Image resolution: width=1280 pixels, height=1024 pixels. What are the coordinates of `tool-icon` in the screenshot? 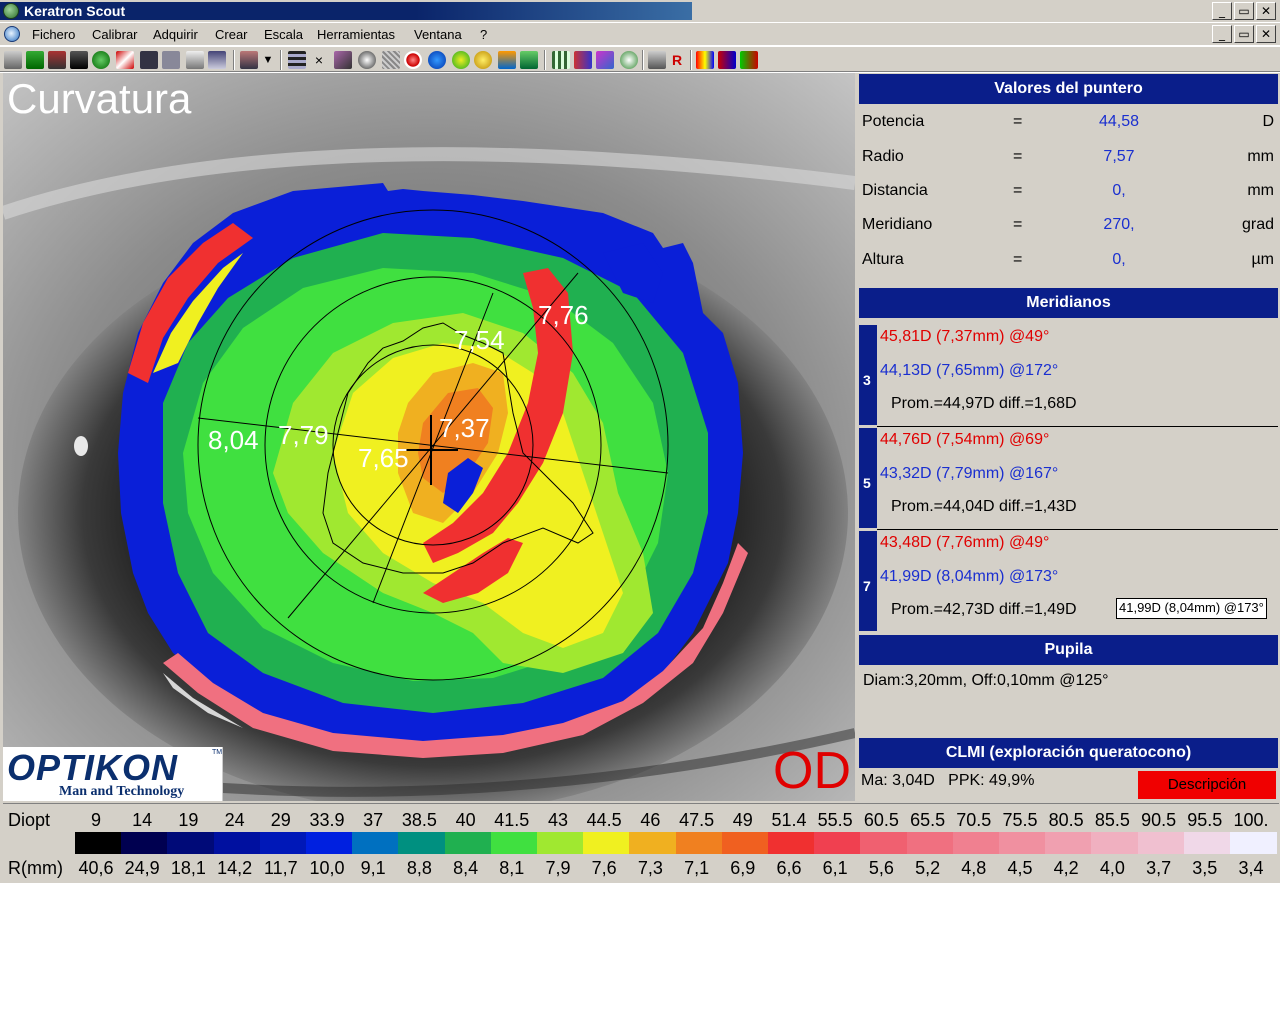 It's located at (57, 60).